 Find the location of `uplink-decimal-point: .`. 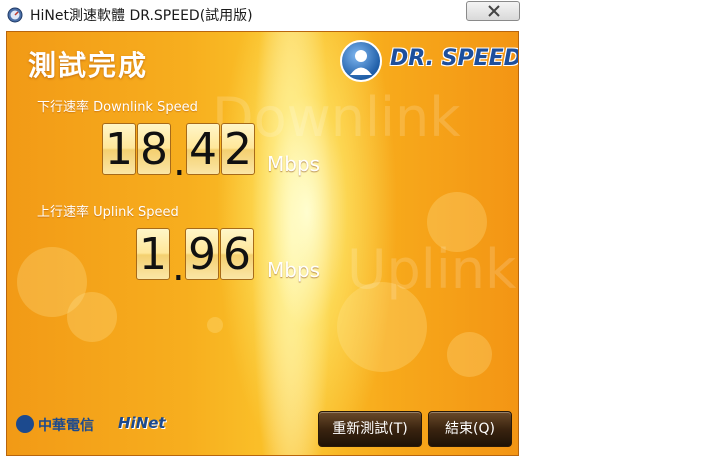

uplink-decimal-point: . is located at coordinates (178, 267).